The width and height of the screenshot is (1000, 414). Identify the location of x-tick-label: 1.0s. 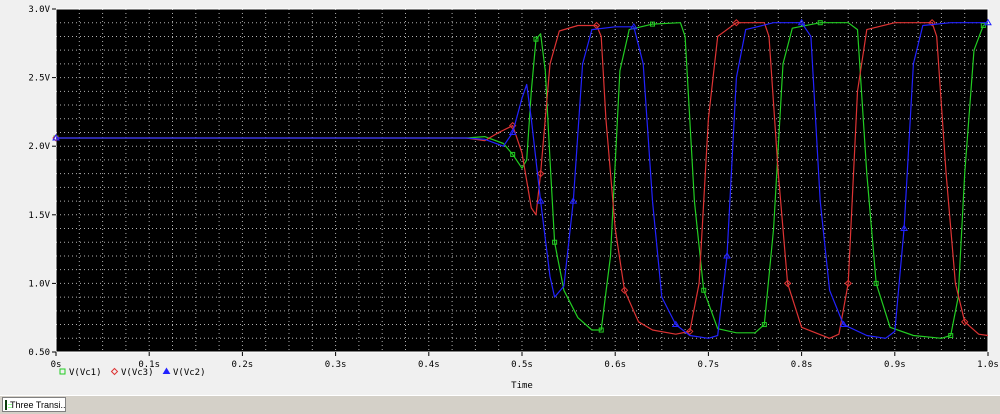
(988, 365).